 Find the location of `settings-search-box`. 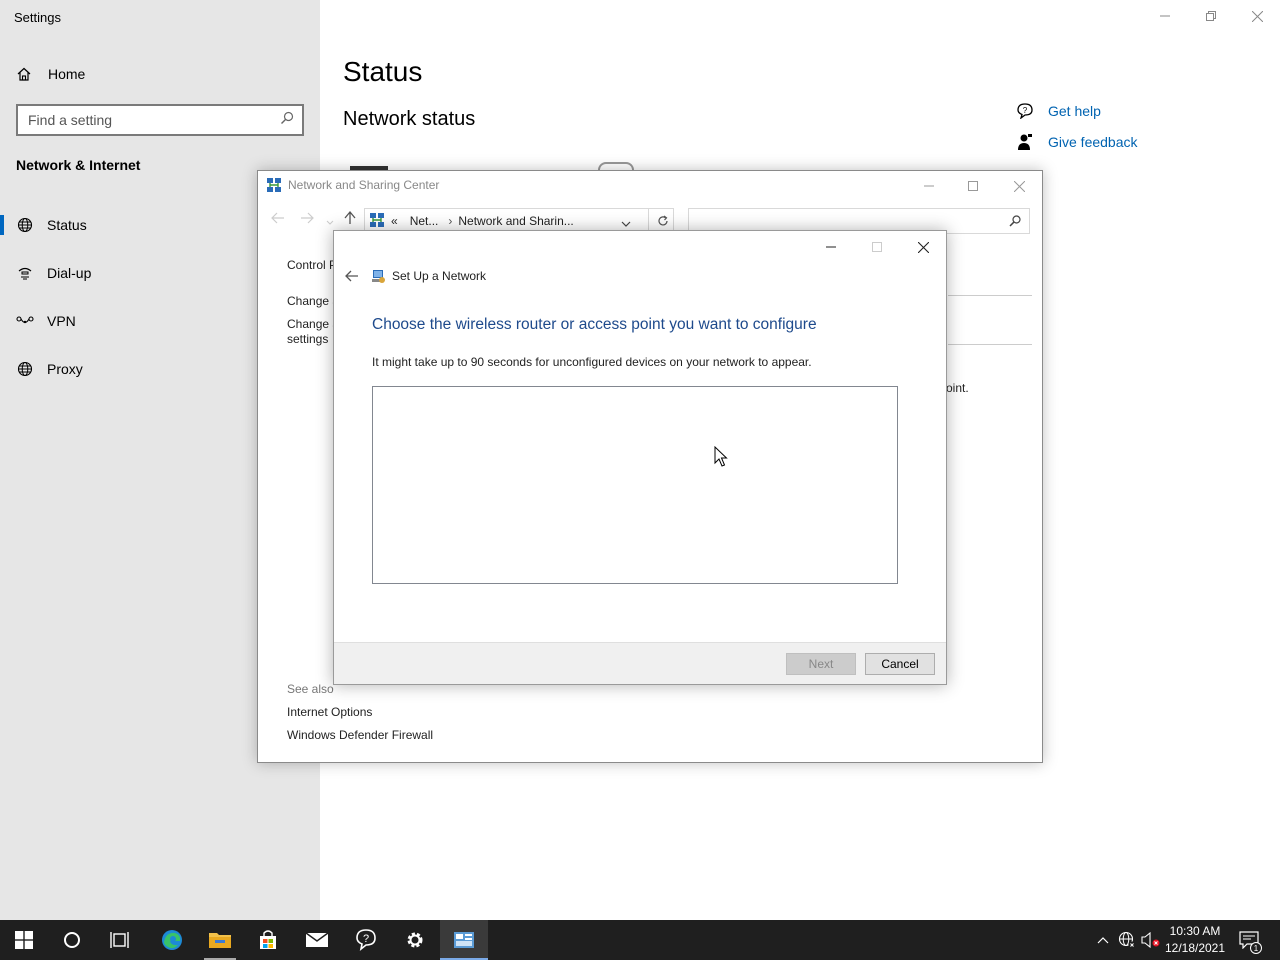

settings-search-box is located at coordinates (160, 120).